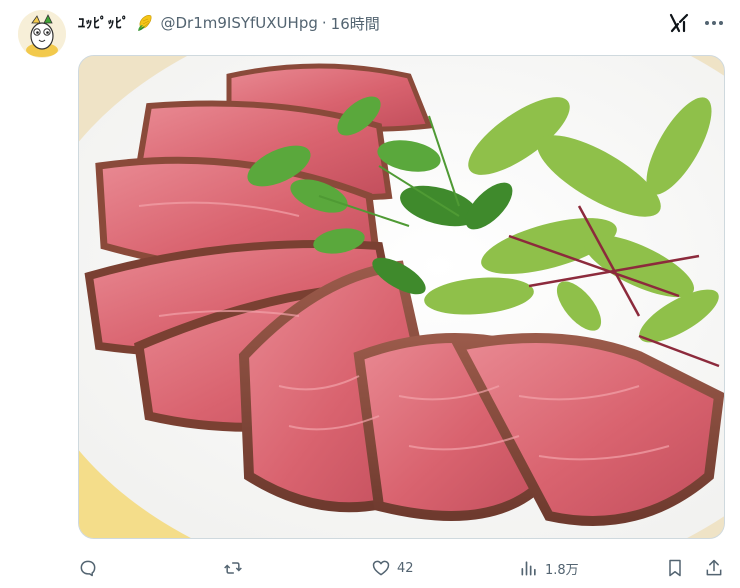 This screenshot has width=740, height=588. What do you see at coordinates (679, 23) in the screenshot?
I see `grok-icon` at bounding box center [679, 23].